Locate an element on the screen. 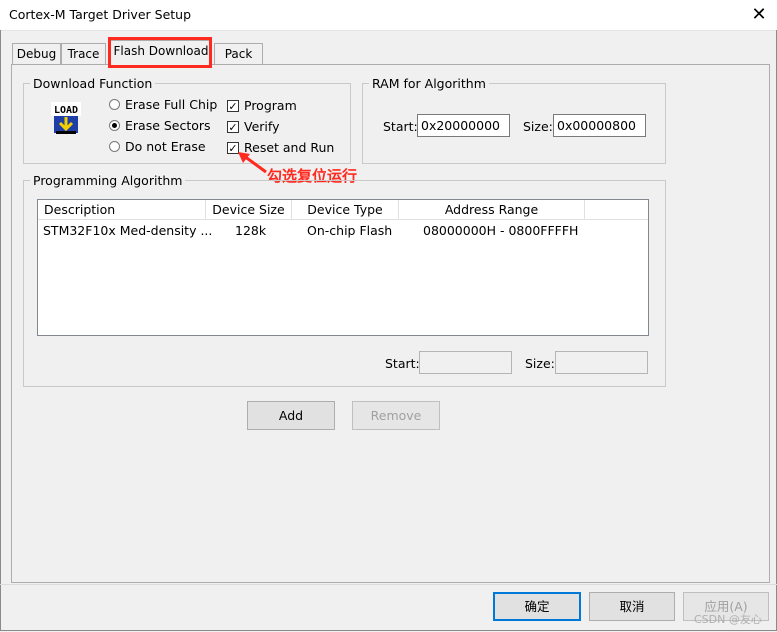 This screenshot has width=777, height=632. verify-label: Verify is located at coordinates (261, 126).